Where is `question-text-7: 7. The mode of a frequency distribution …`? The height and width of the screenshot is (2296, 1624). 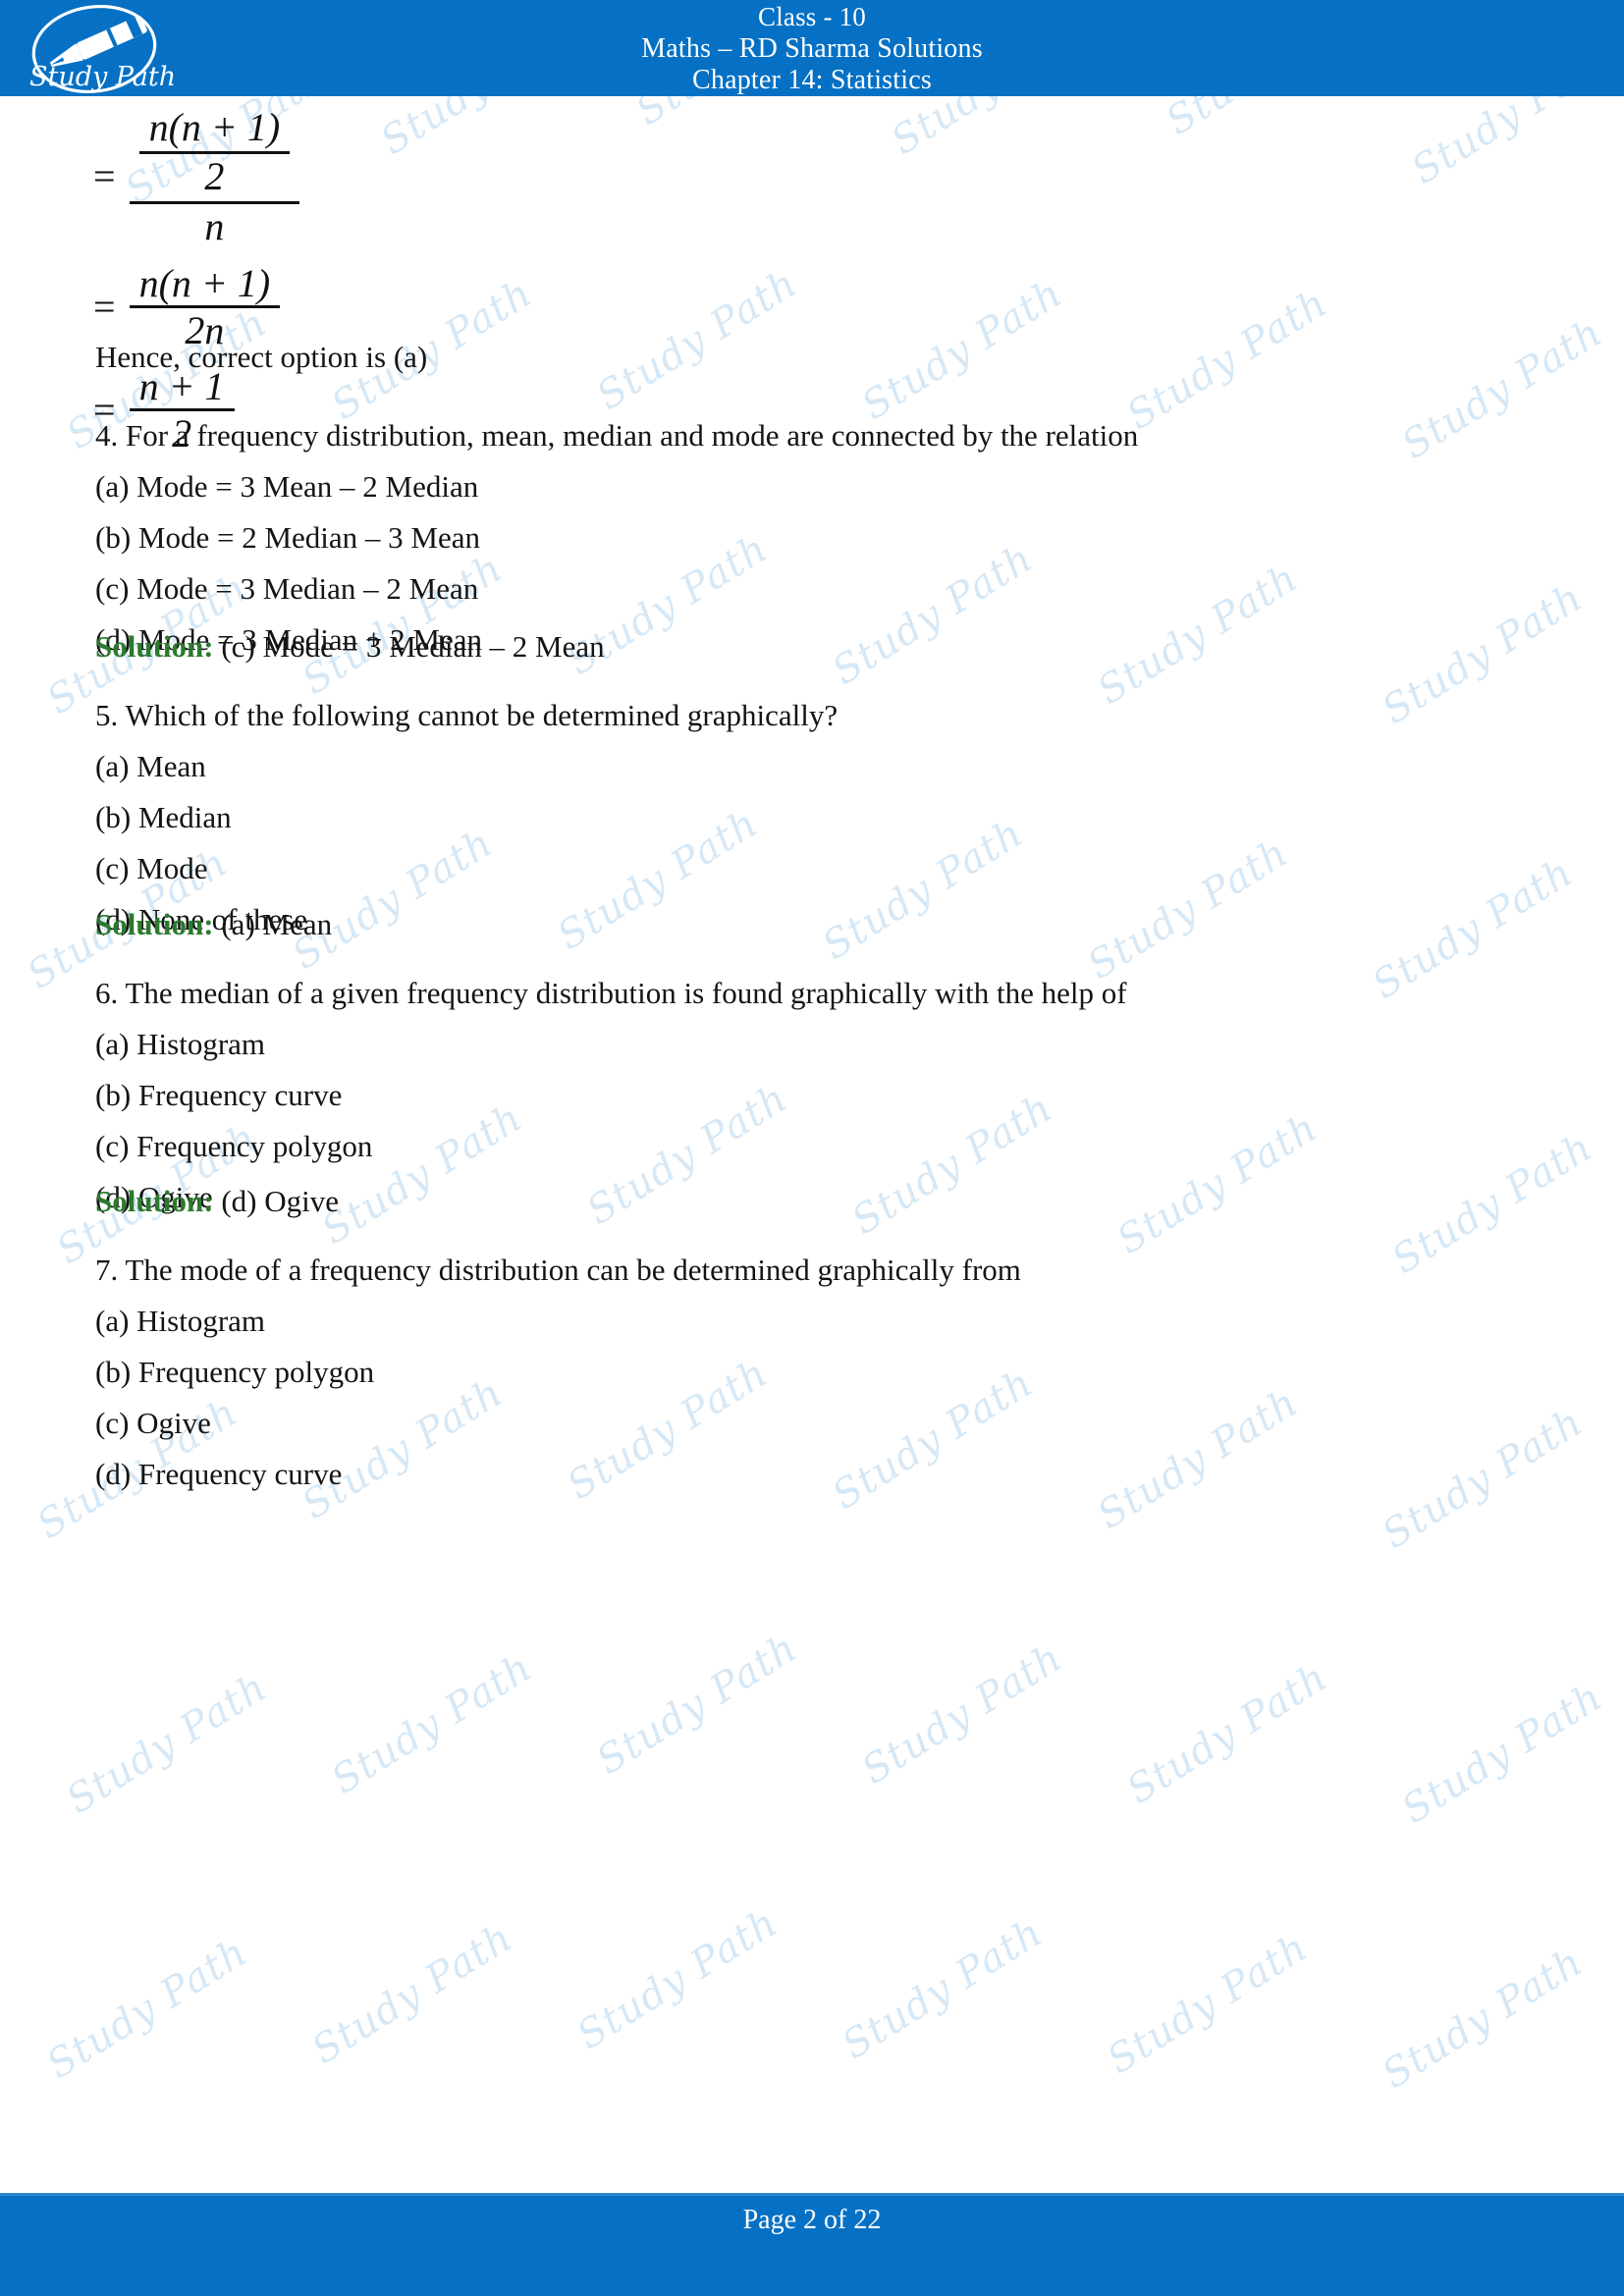
question-text-7: 7. The mode of a frequency distribution … is located at coordinates (831, 1270).